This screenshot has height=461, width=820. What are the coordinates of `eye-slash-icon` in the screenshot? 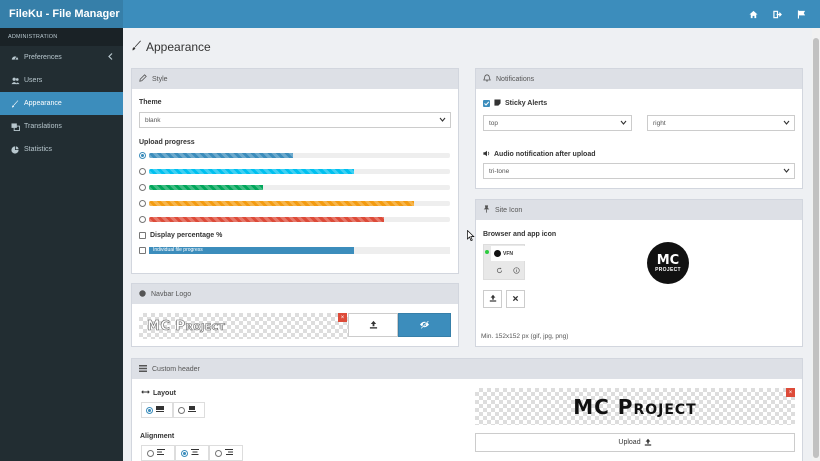 It's located at (424, 325).